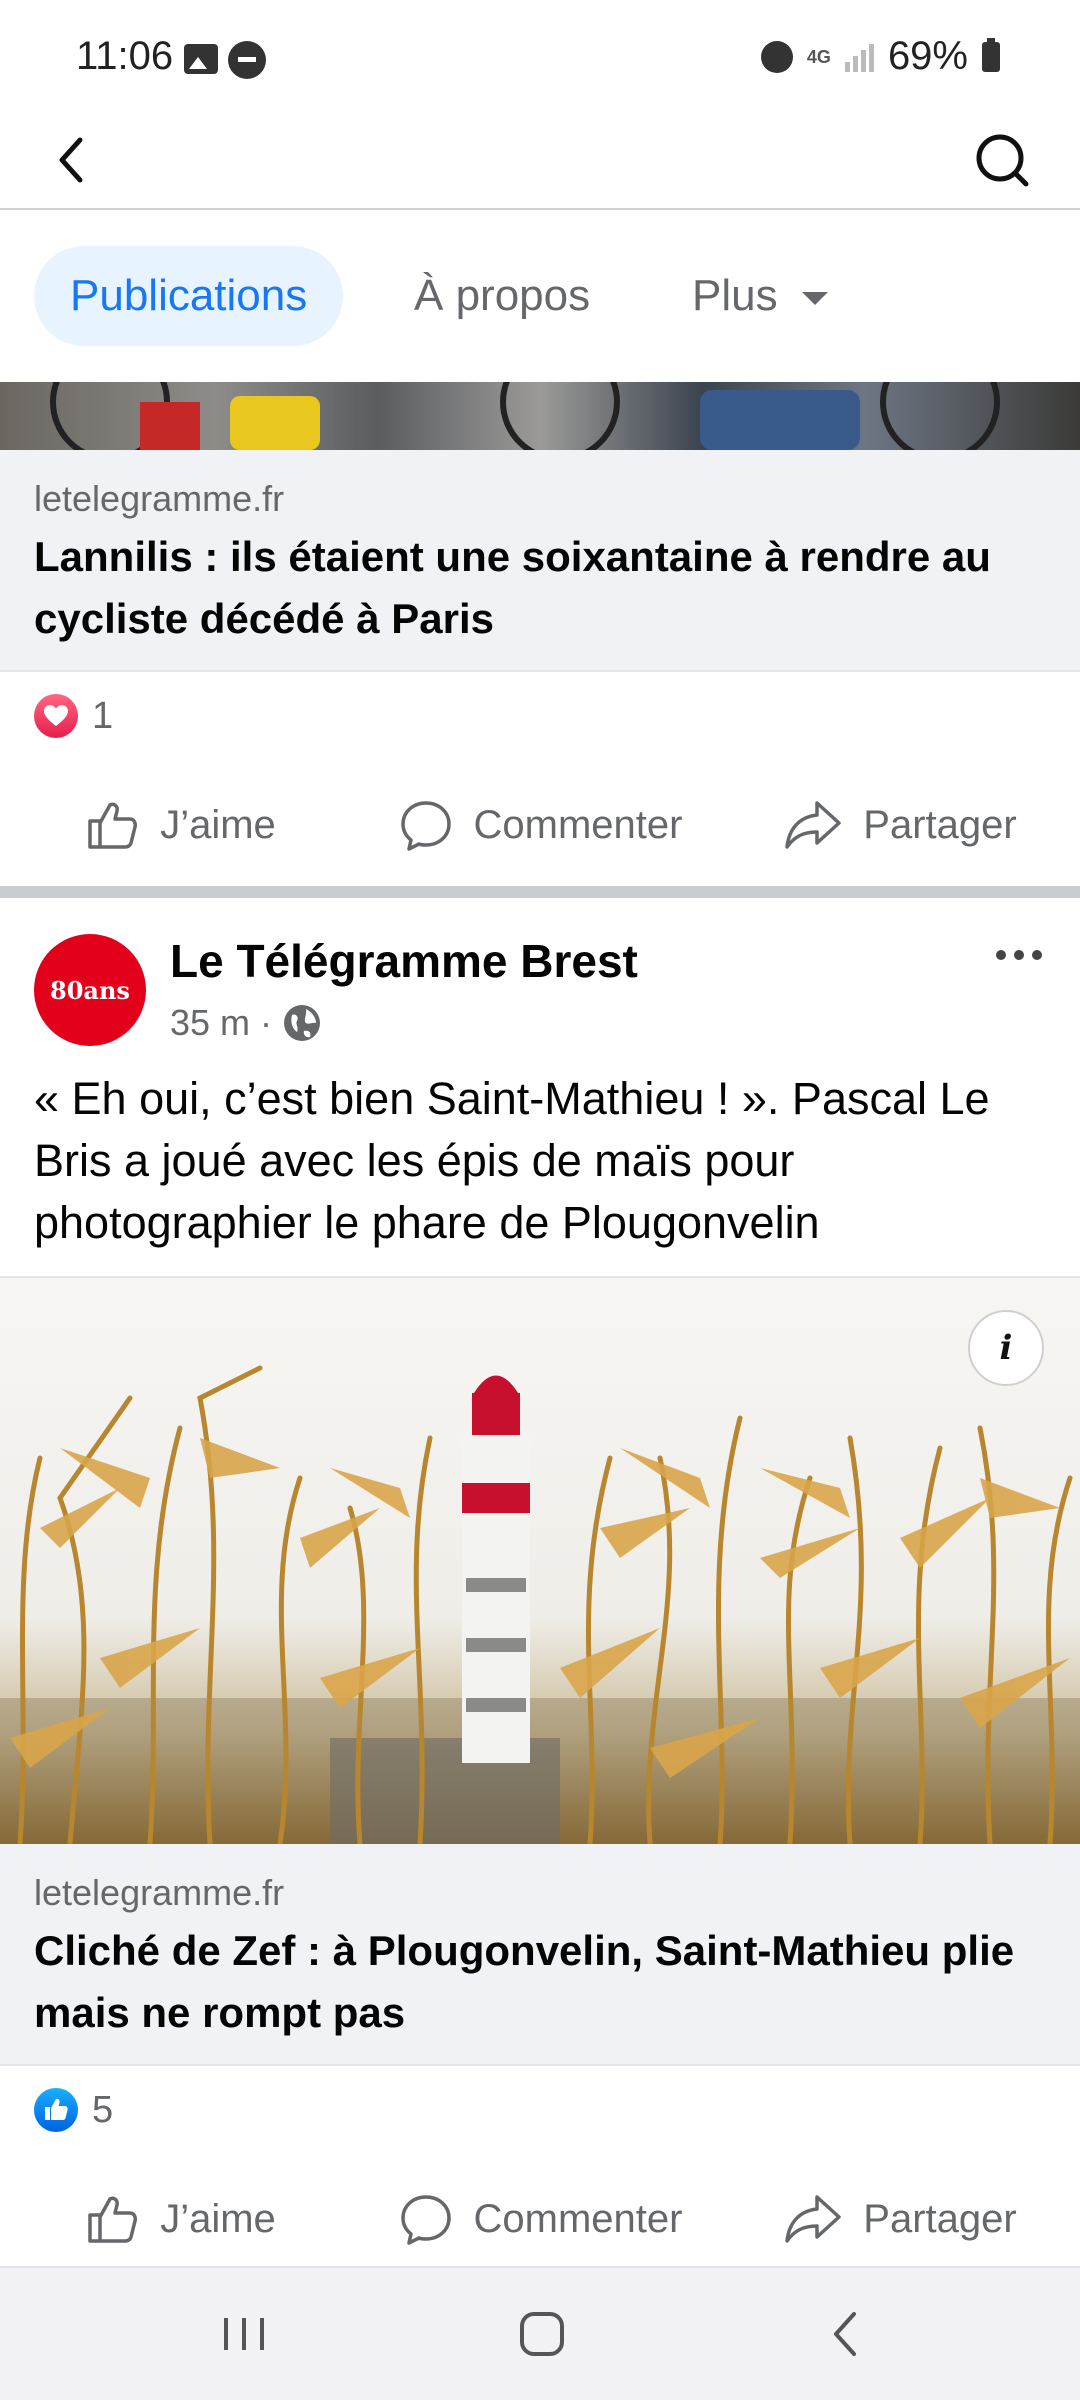  What do you see at coordinates (56, 716) in the screenshot?
I see `love-reaction-icon` at bounding box center [56, 716].